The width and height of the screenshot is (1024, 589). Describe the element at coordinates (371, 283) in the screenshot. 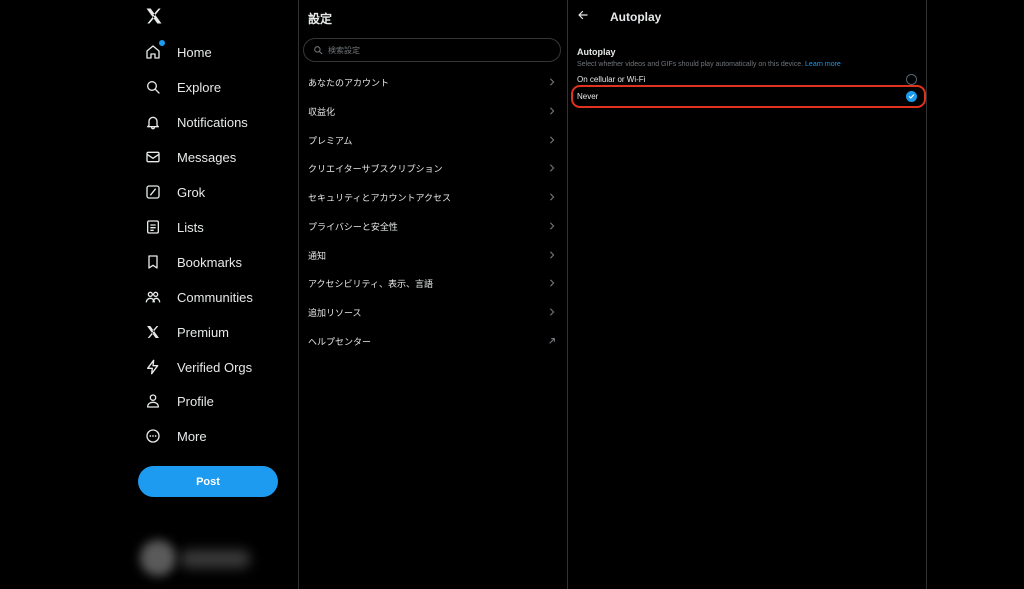

I see `settings-item-label: アクセシビリティ、表示、言語` at that location.